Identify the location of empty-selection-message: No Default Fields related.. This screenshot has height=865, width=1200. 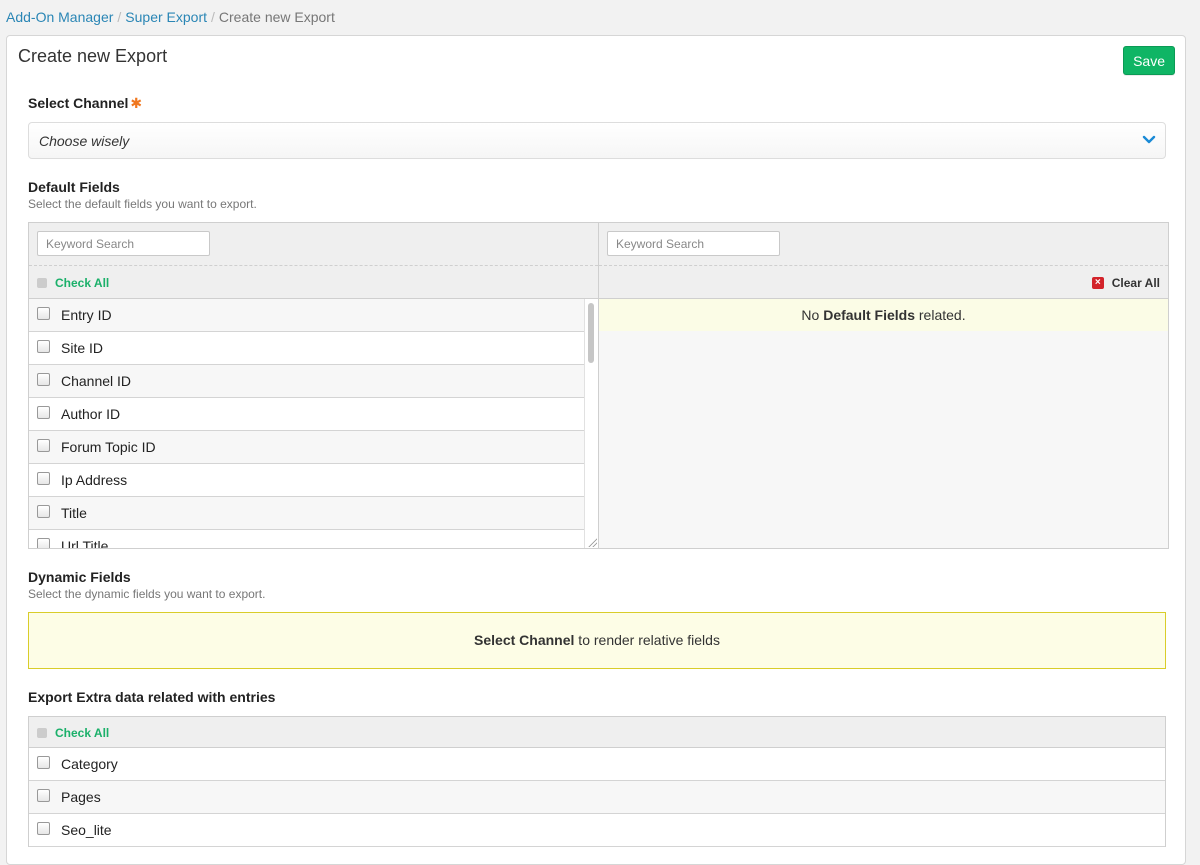
(883, 315).